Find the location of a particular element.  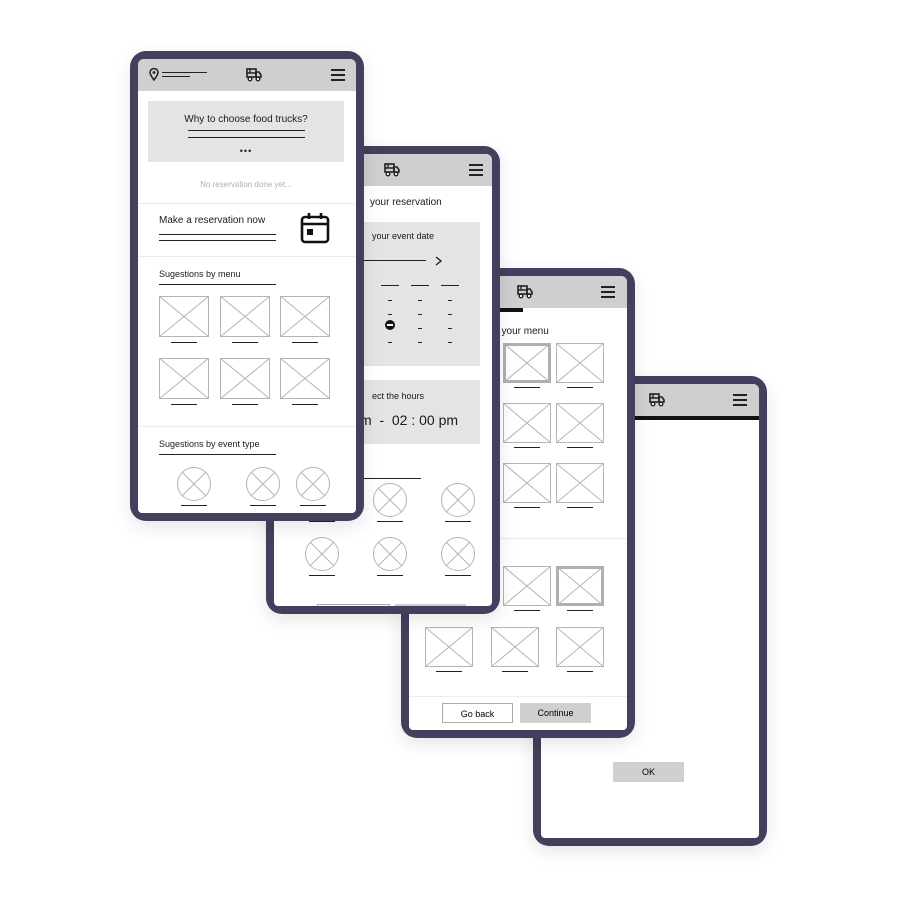

continue-button-partial is located at coordinates (430, 605).